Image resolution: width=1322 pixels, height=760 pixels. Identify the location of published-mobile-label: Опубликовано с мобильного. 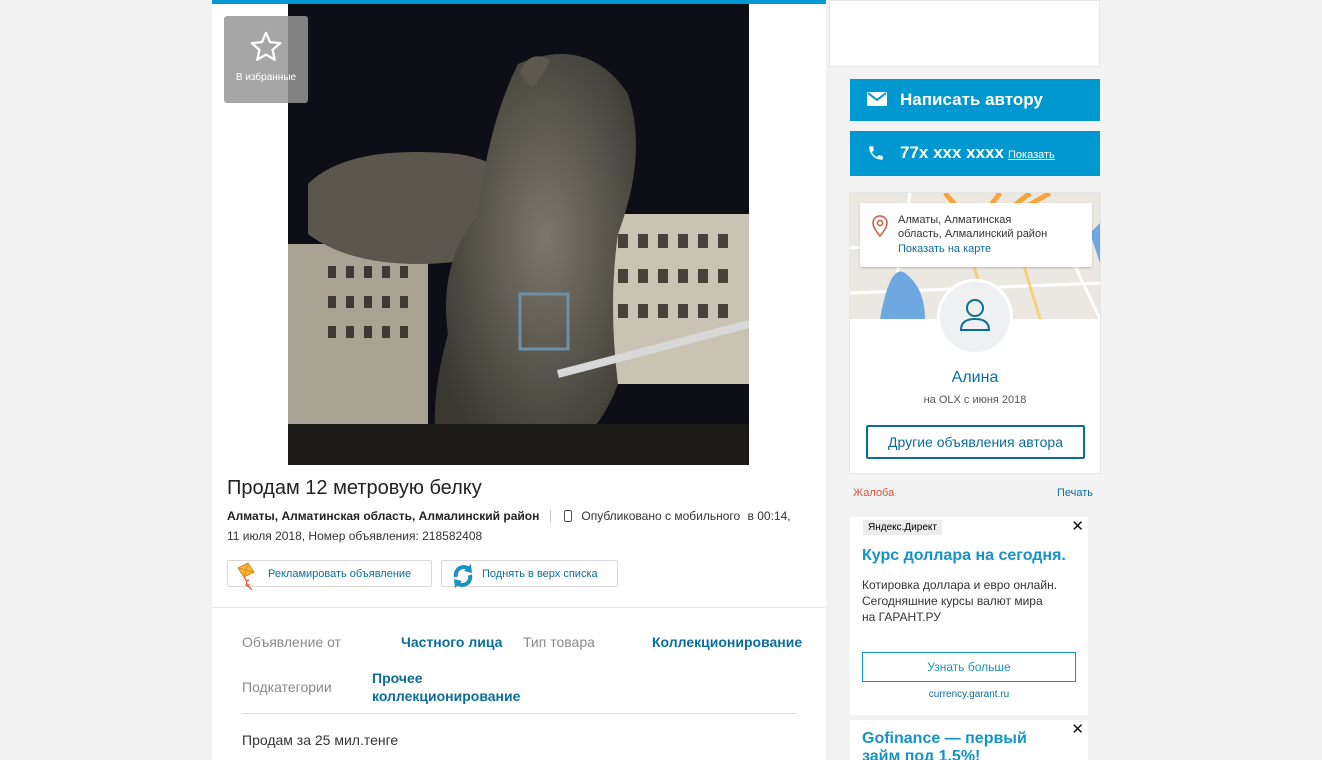
(661, 516).